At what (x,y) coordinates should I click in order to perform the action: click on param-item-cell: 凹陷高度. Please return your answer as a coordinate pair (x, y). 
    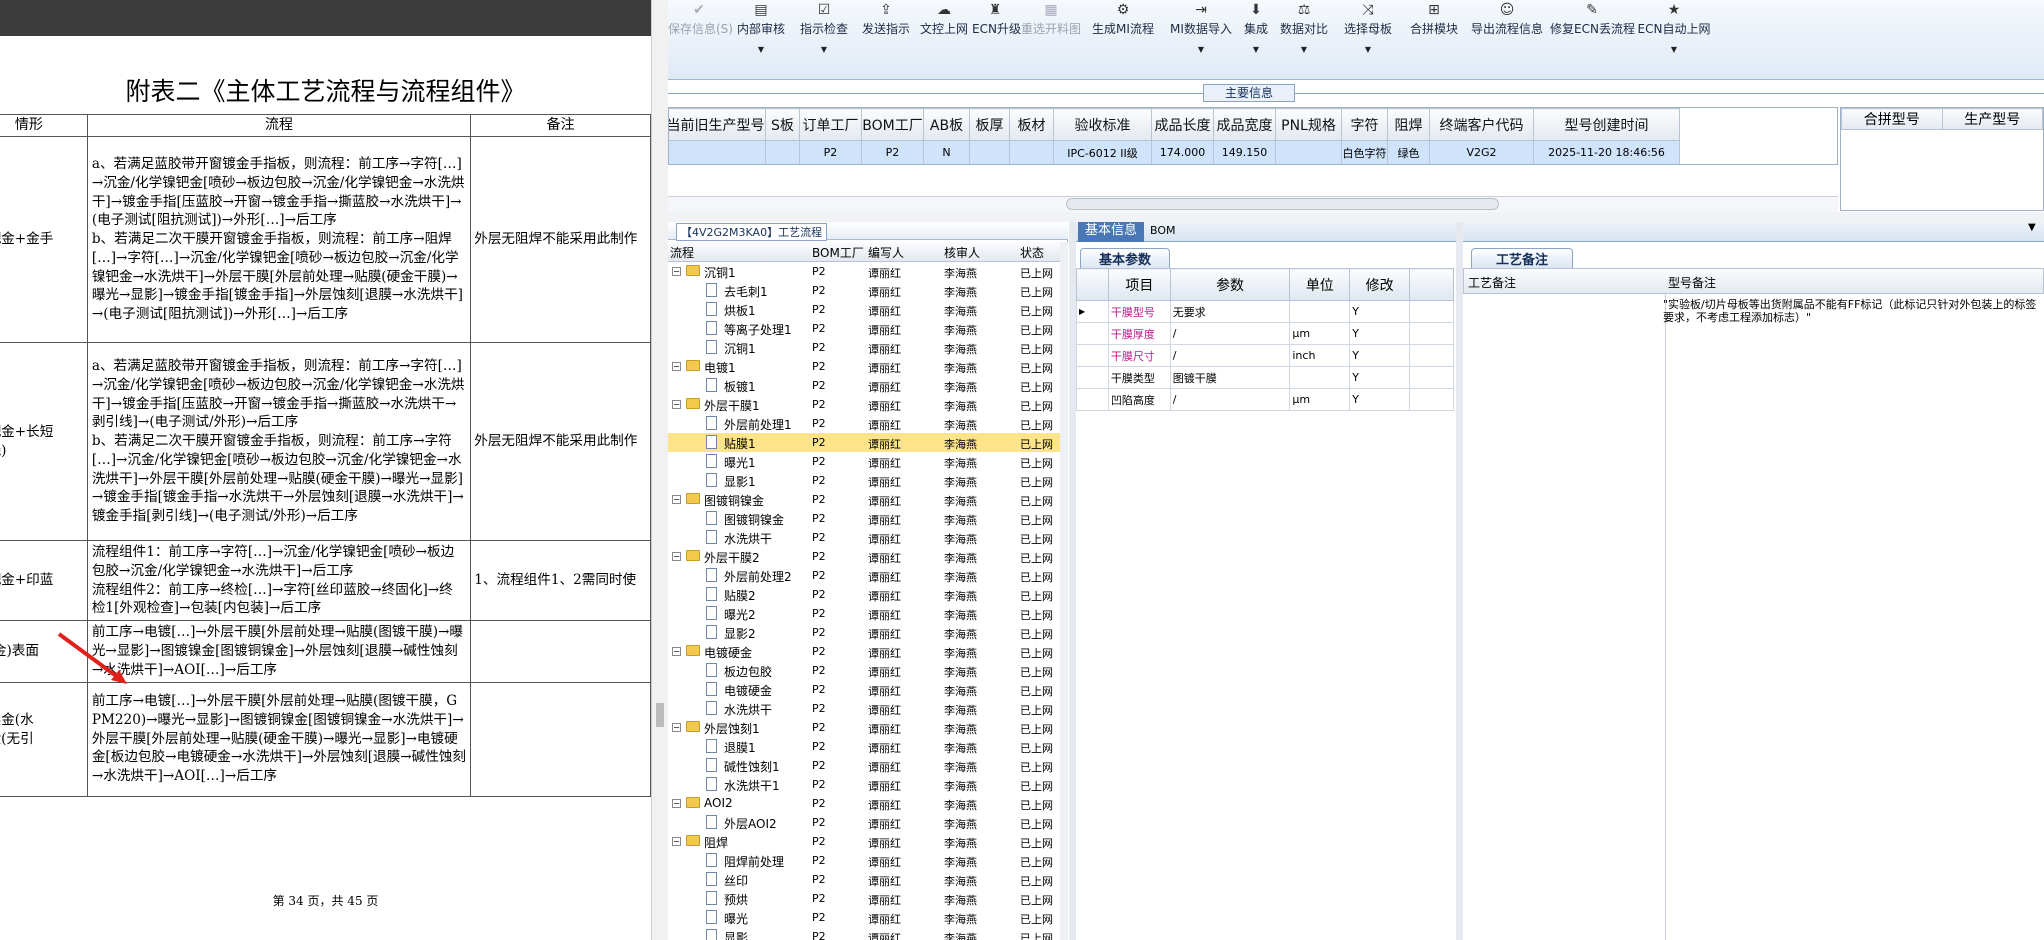
    Looking at the image, I should click on (1139, 399).